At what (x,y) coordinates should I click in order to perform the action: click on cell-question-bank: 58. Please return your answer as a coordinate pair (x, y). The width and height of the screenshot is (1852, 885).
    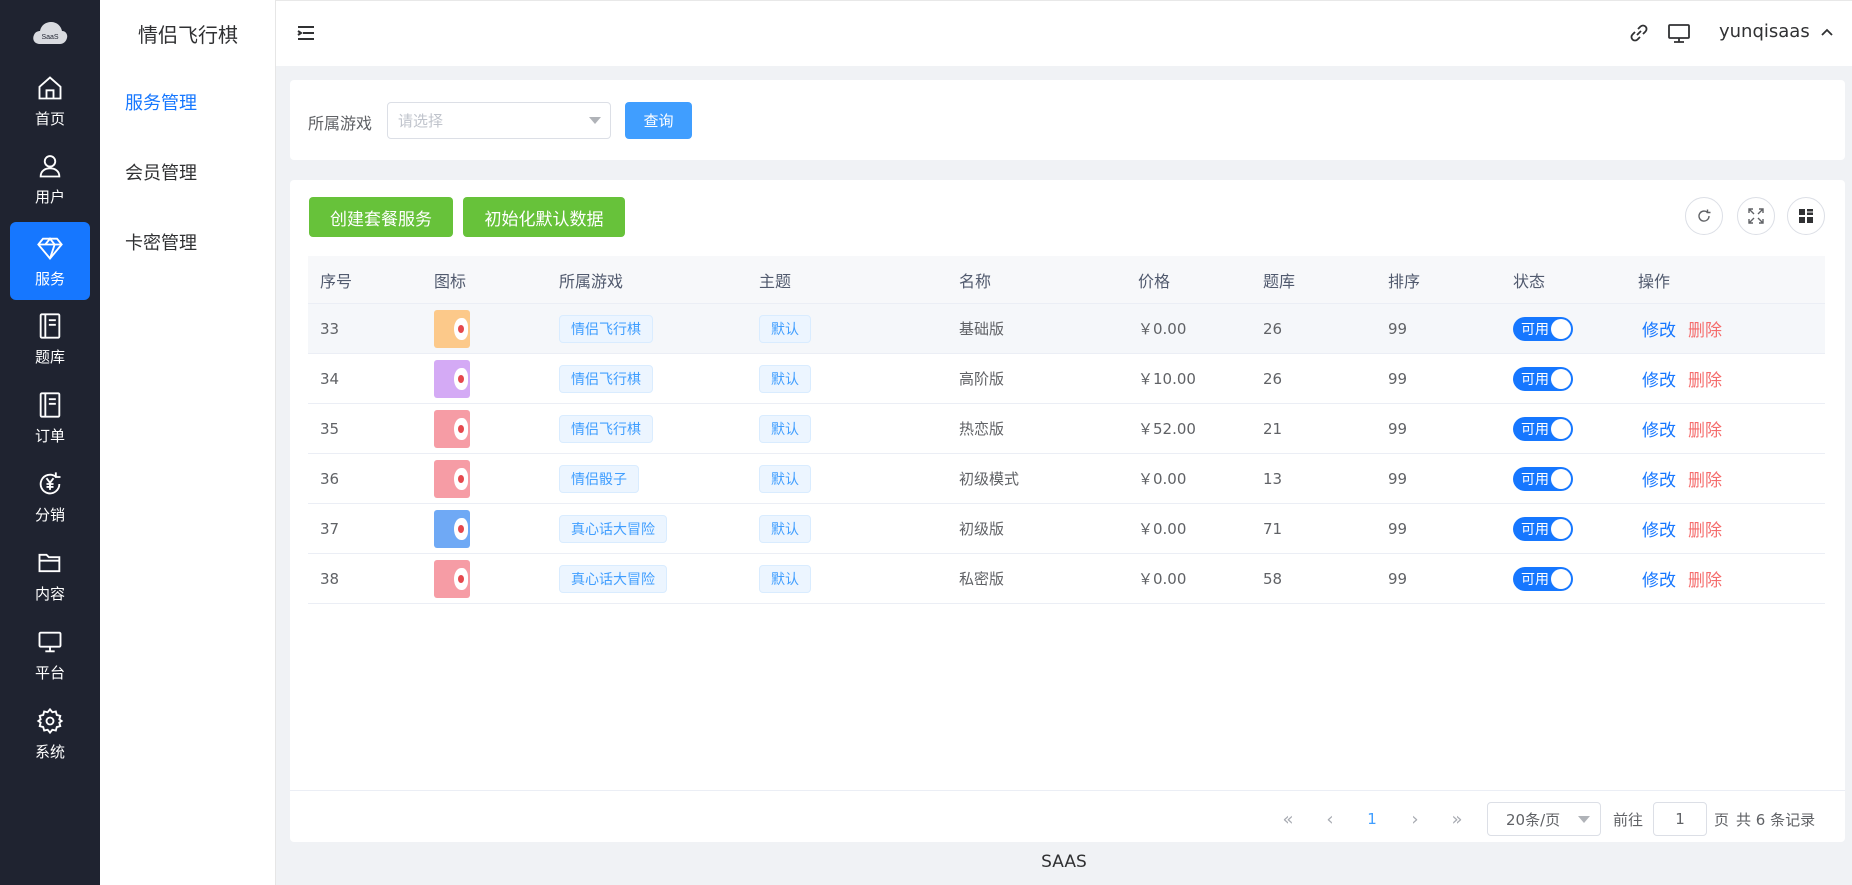
    Looking at the image, I should click on (1273, 578).